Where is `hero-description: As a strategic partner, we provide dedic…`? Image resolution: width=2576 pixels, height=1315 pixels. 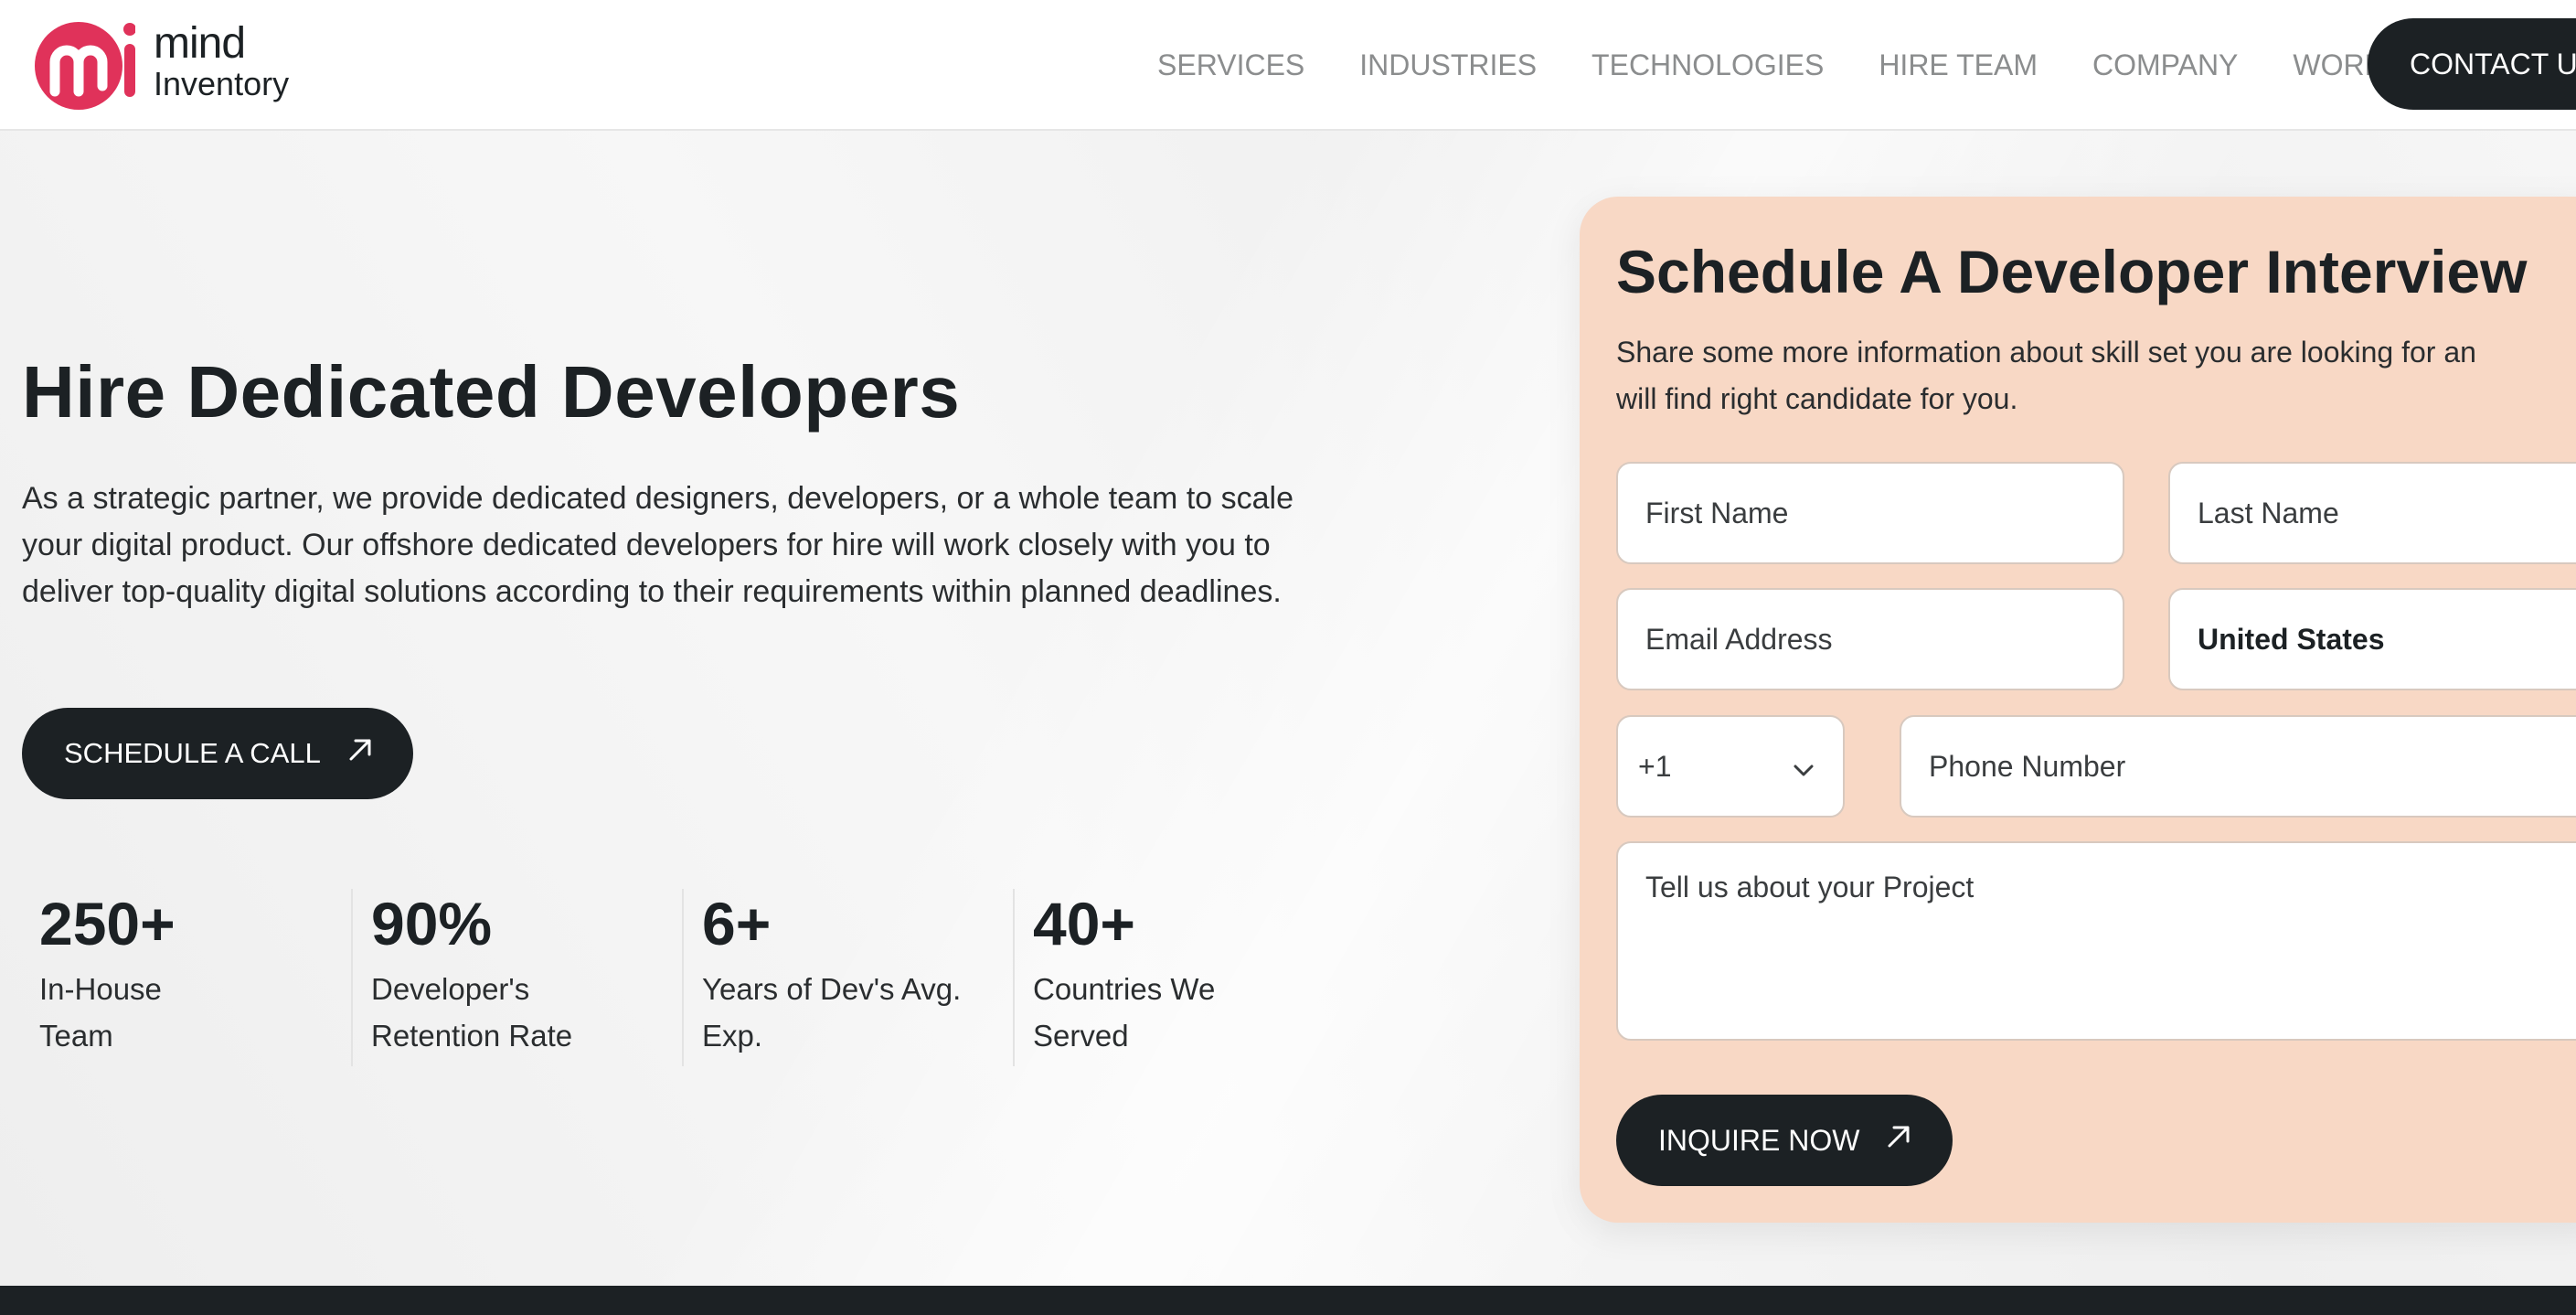
hero-description: As a strategic partner, we provide dedic… is located at coordinates (657, 545).